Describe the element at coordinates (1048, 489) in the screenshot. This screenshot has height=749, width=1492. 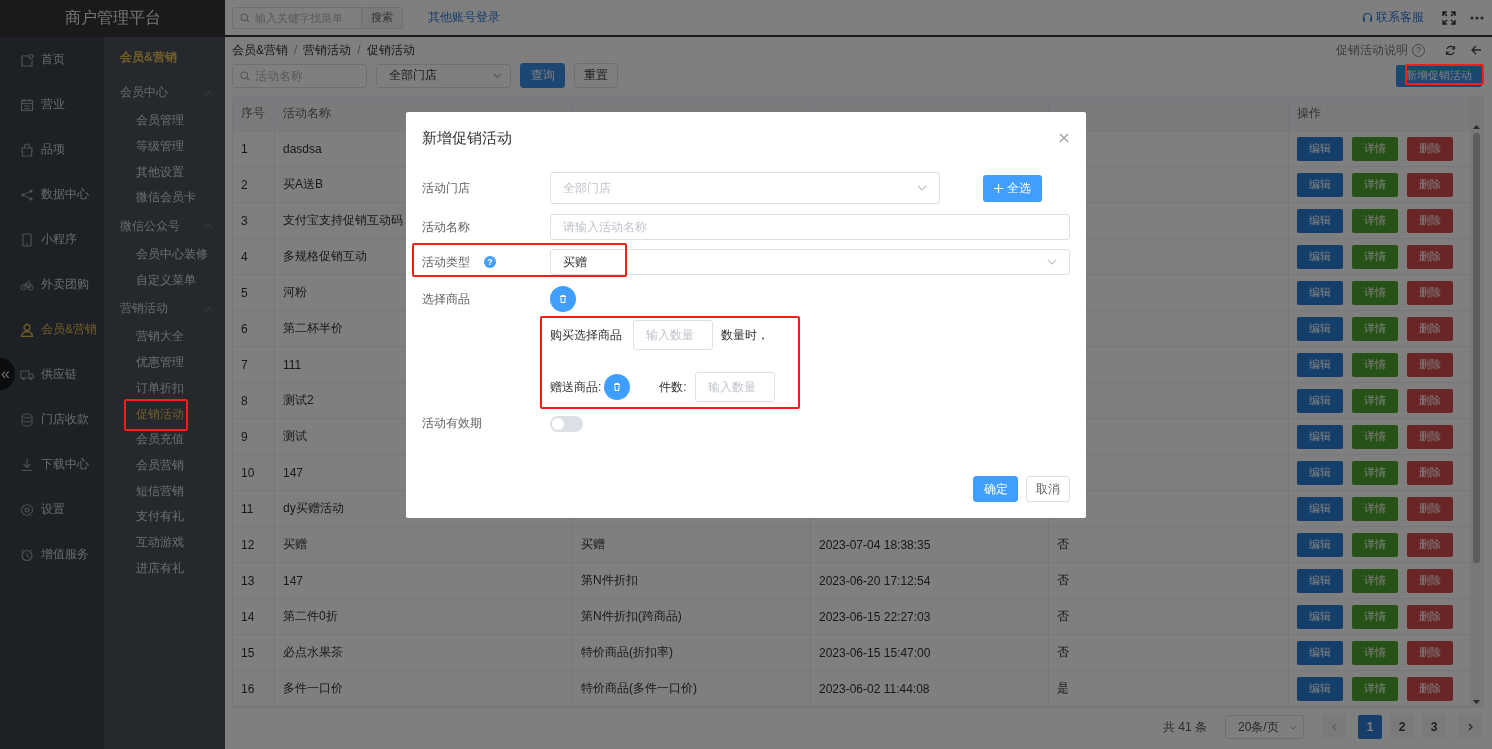
I see `cancel-button: 取消` at that location.